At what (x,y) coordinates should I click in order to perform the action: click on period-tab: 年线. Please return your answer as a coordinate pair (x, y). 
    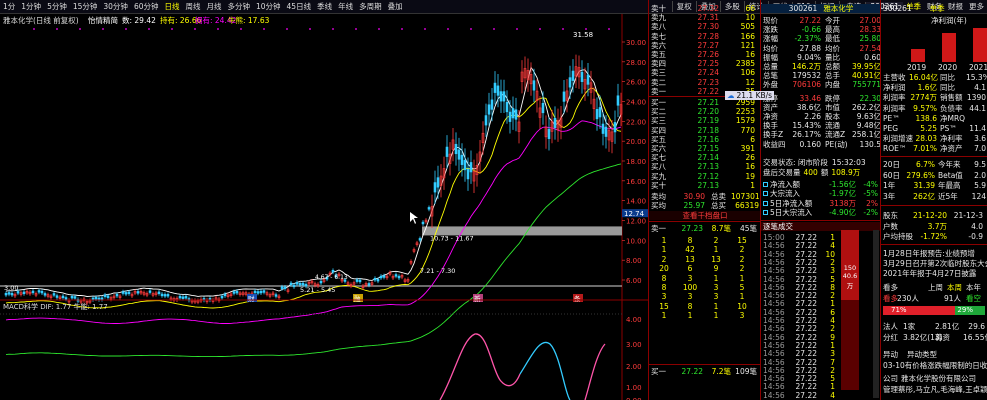
    Looking at the image, I should click on (345, 6).